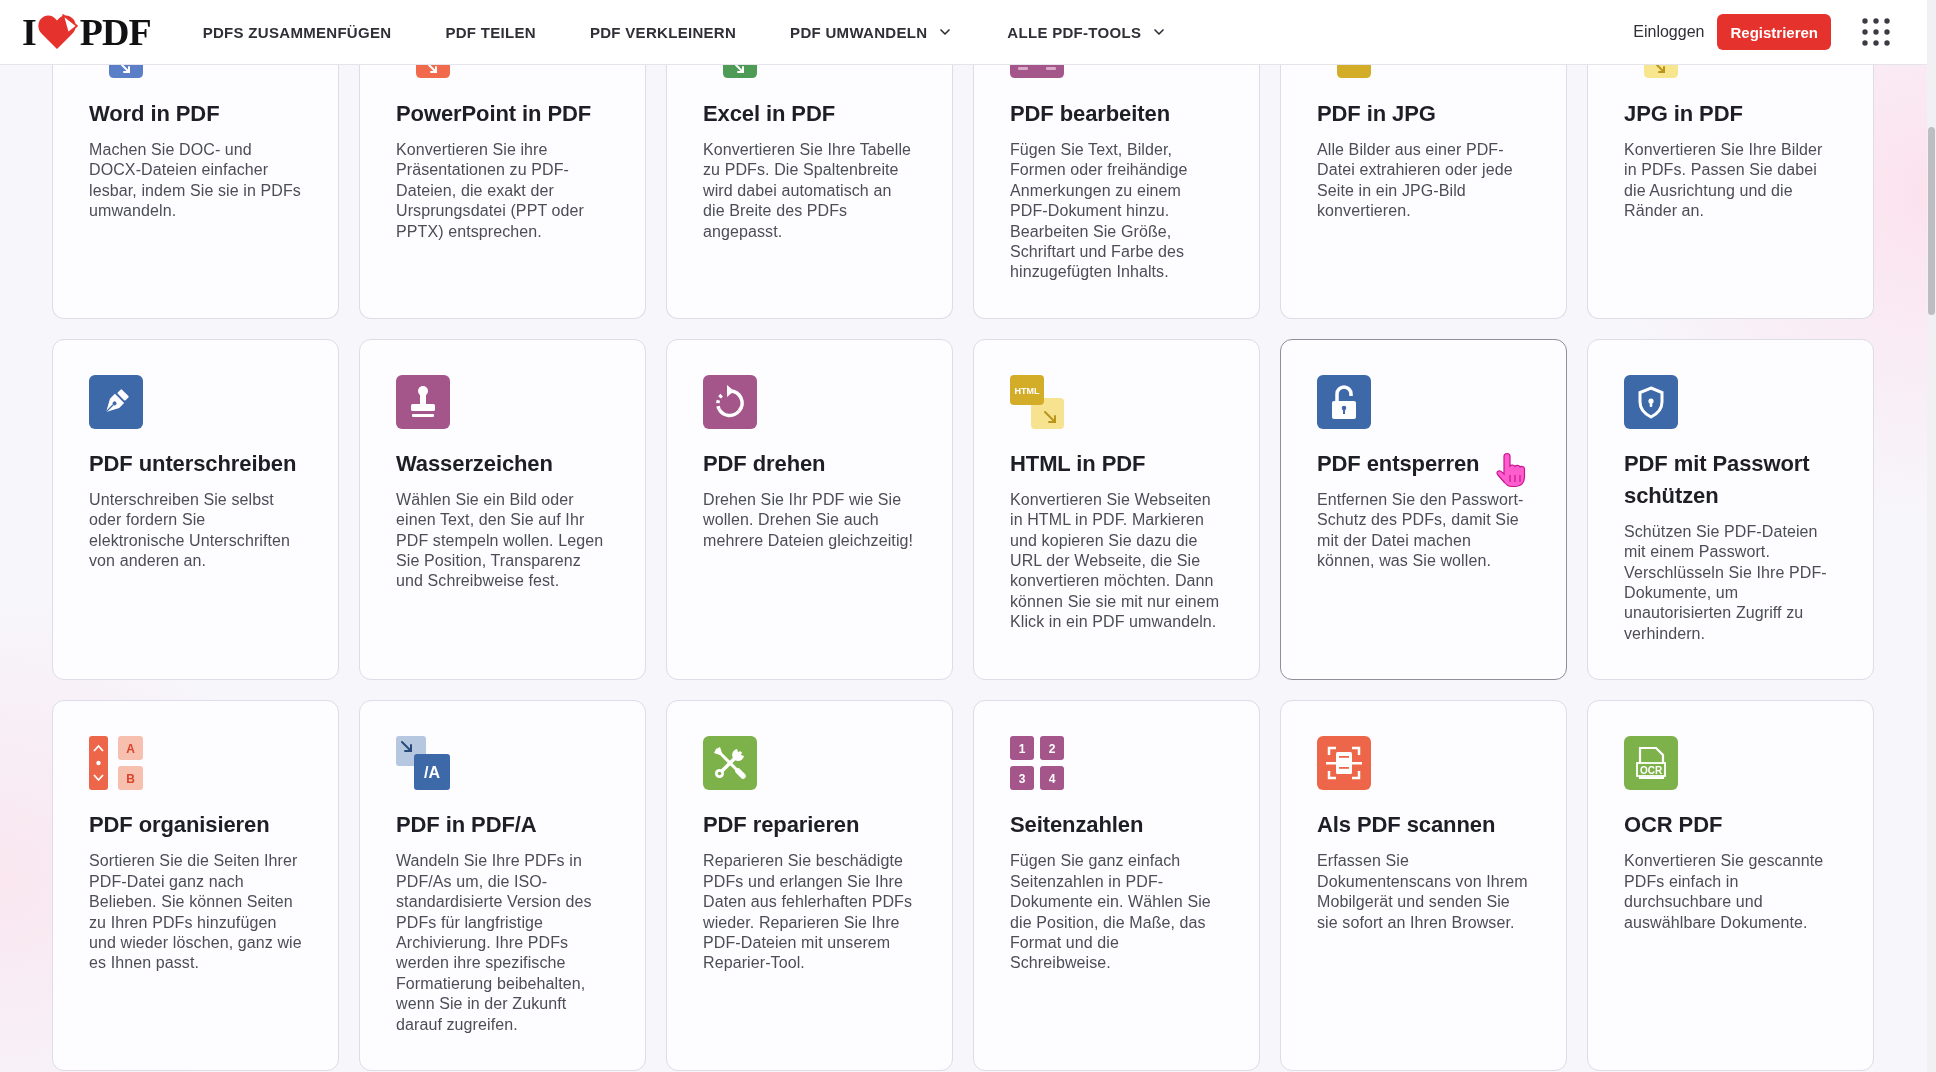 Image resolution: width=1936 pixels, height=1072 pixels. I want to click on tool-title: PDF organisieren, so click(179, 825).